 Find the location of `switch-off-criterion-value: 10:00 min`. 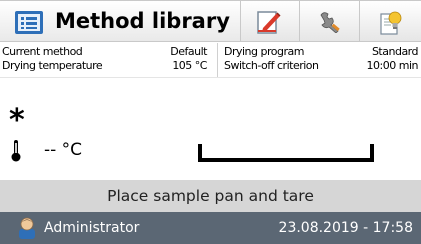

switch-off-criterion-value: 10:00 min is located at coordinates (392, 65).